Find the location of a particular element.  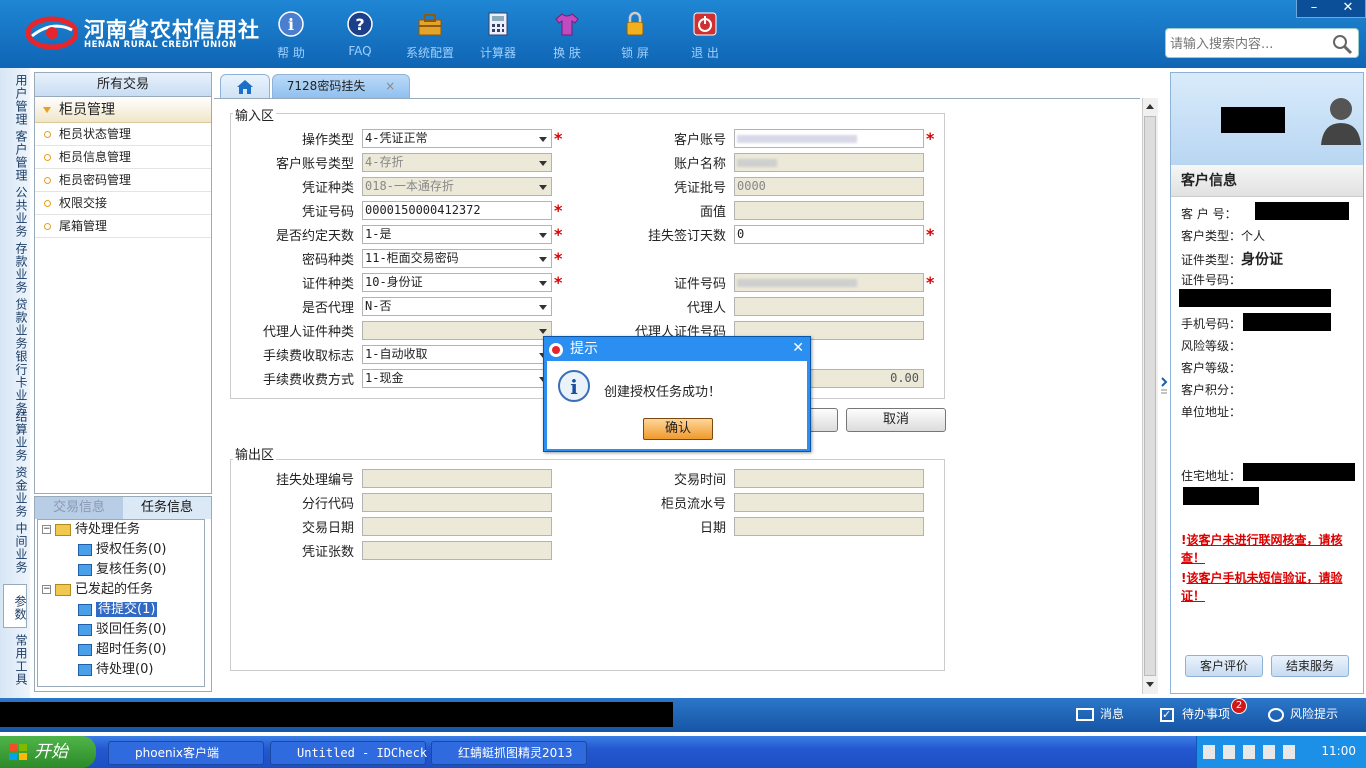

fee-flag-select: 1-自动收取 is located at coordinates (457, 354).